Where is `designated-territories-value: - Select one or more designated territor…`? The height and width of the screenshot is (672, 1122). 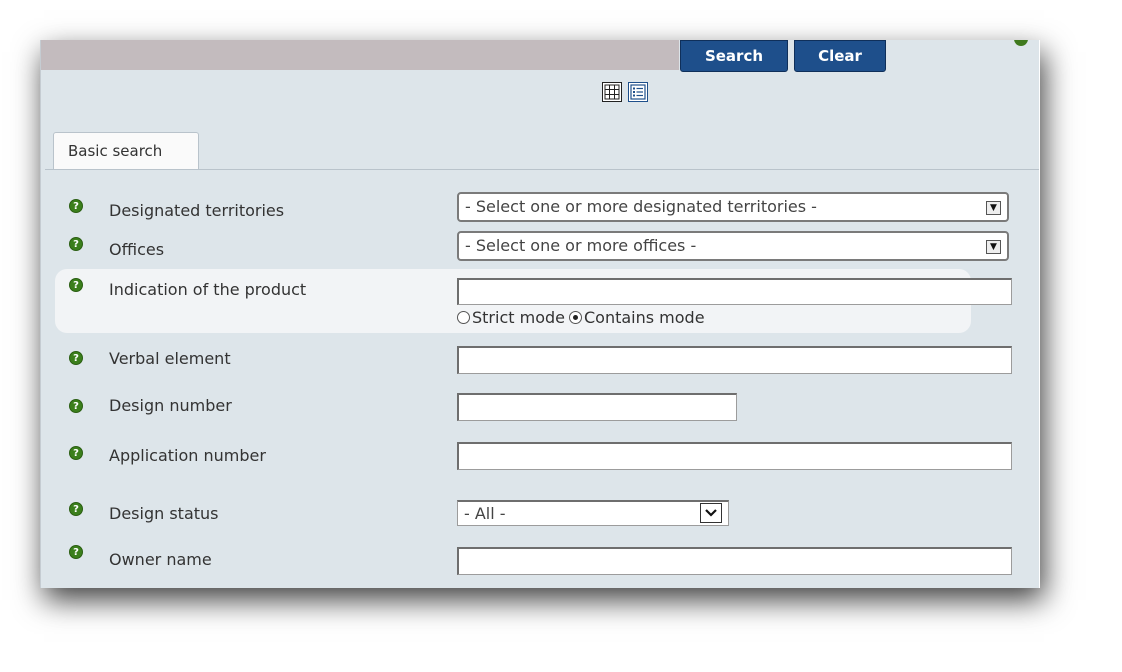
designated-territories-value: - Select one or more designated territor… is located at coordinates (641, 206).